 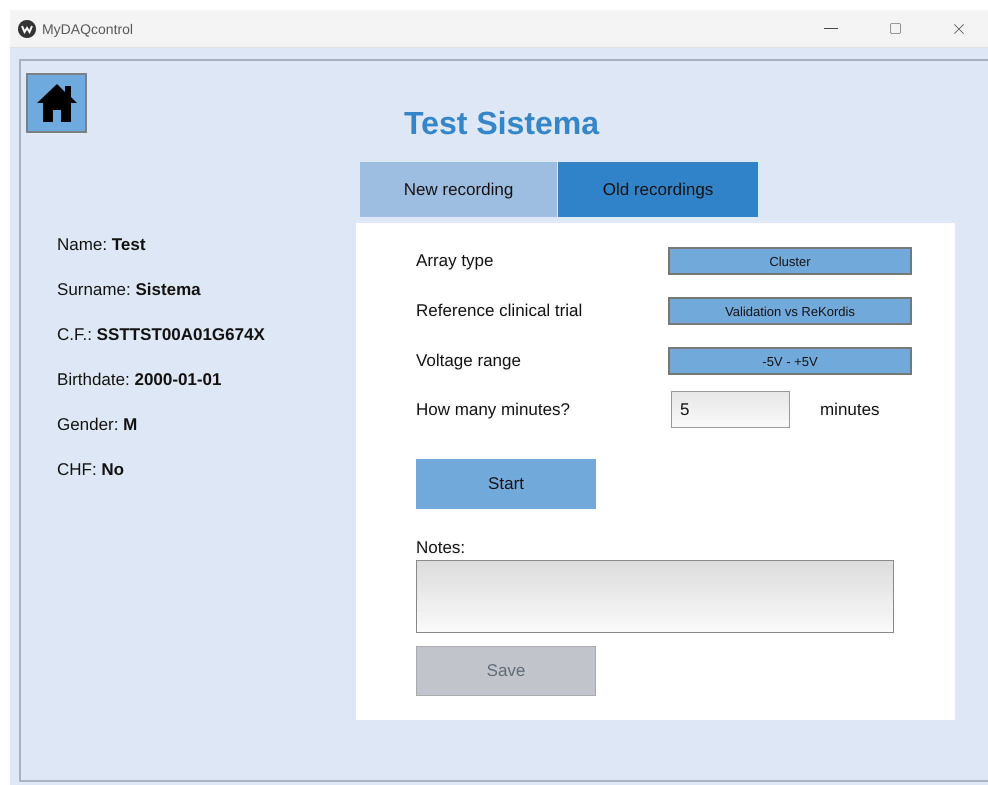 I want to click on field-label: Voltage range, so click(x=469, y=361).